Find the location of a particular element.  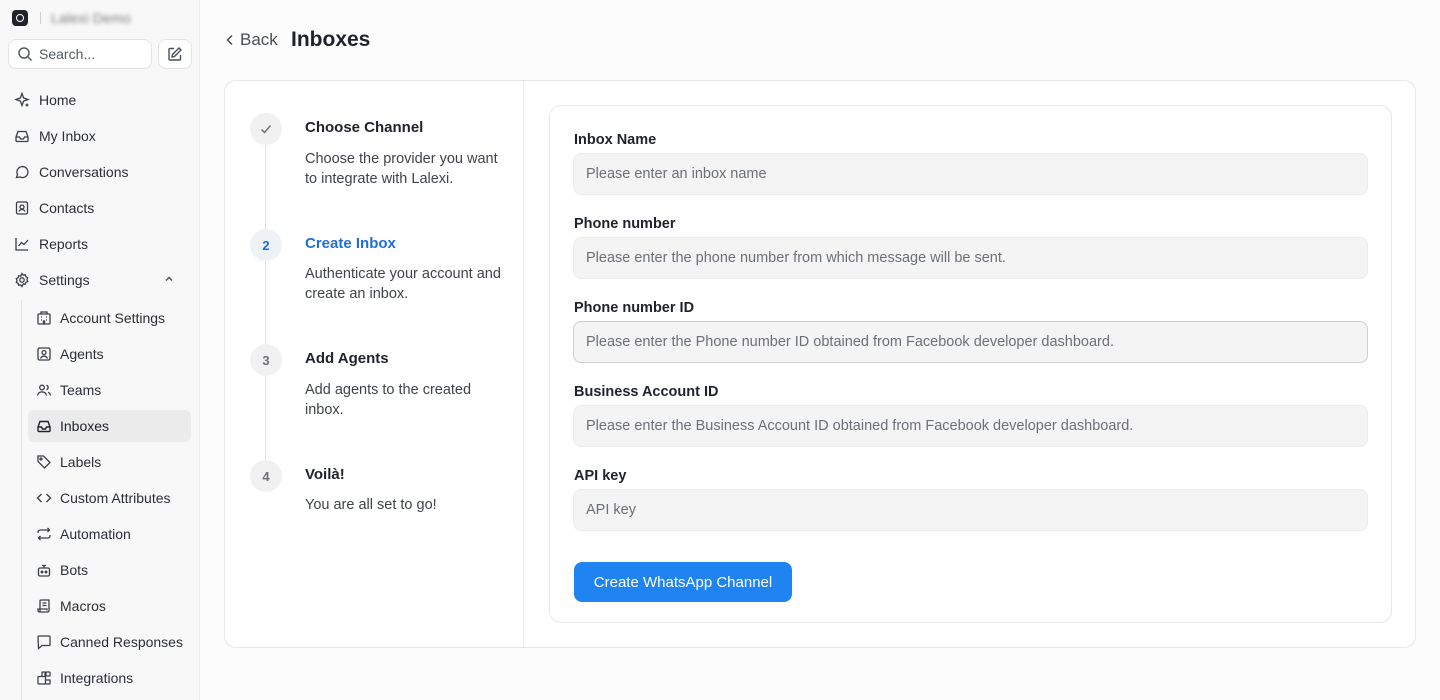

sidebar-item-custom-attributes: Custom Attributes is located at coordinates (109, 498).